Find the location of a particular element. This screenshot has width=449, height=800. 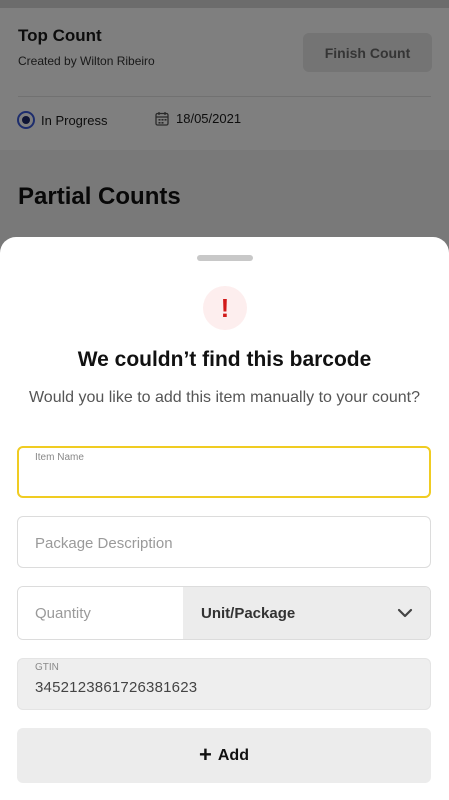

sheet-title: We couldn’t find this barcode is located at coordinates (224, 359).